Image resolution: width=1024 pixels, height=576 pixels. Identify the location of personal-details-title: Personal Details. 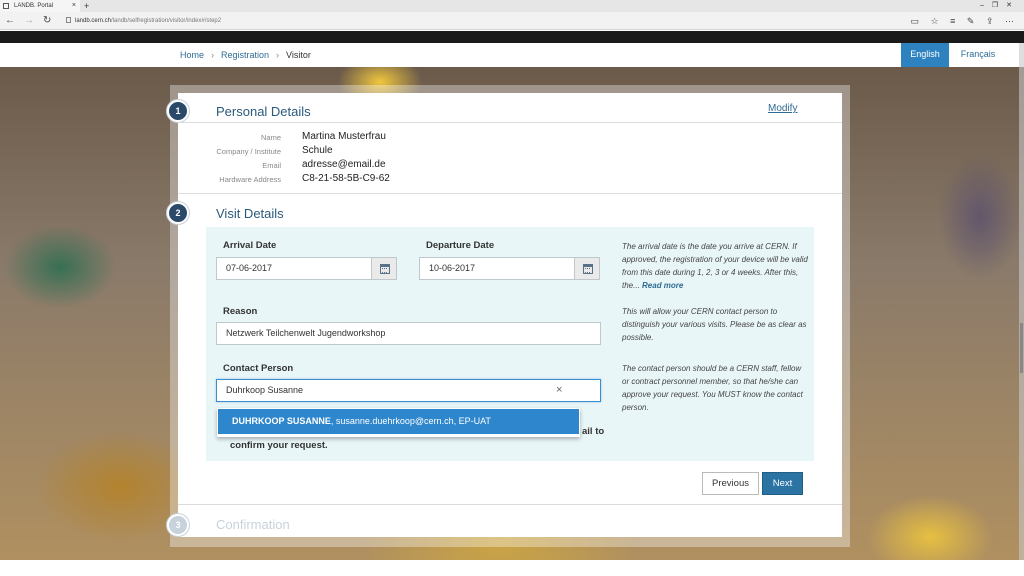
(263, 111).